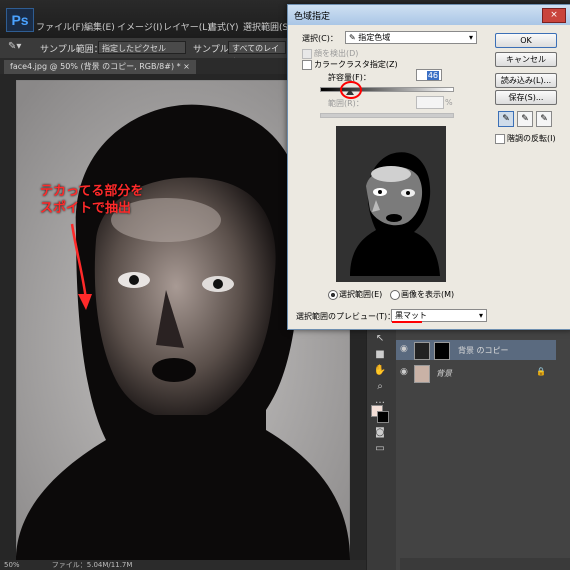 The height and width of the screenshot is (570, 570). Describe the element at coordinates (352, 37) in the screenshot. I see `eyedropper-small-icon: ✎` at that location.